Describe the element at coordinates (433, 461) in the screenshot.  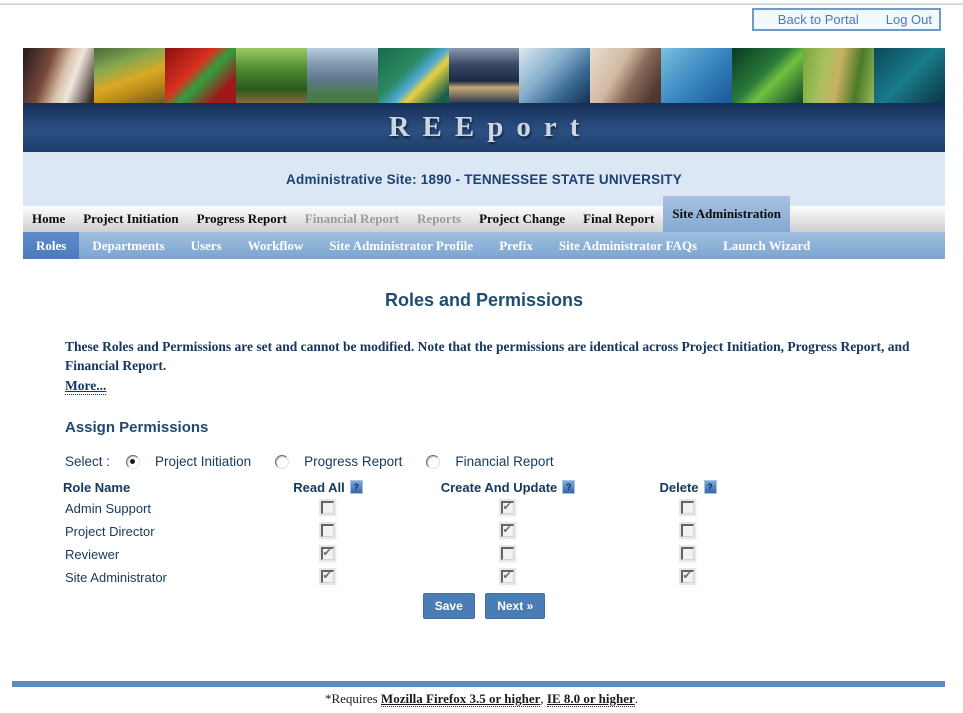
I see `radio-financial-report` at that location.